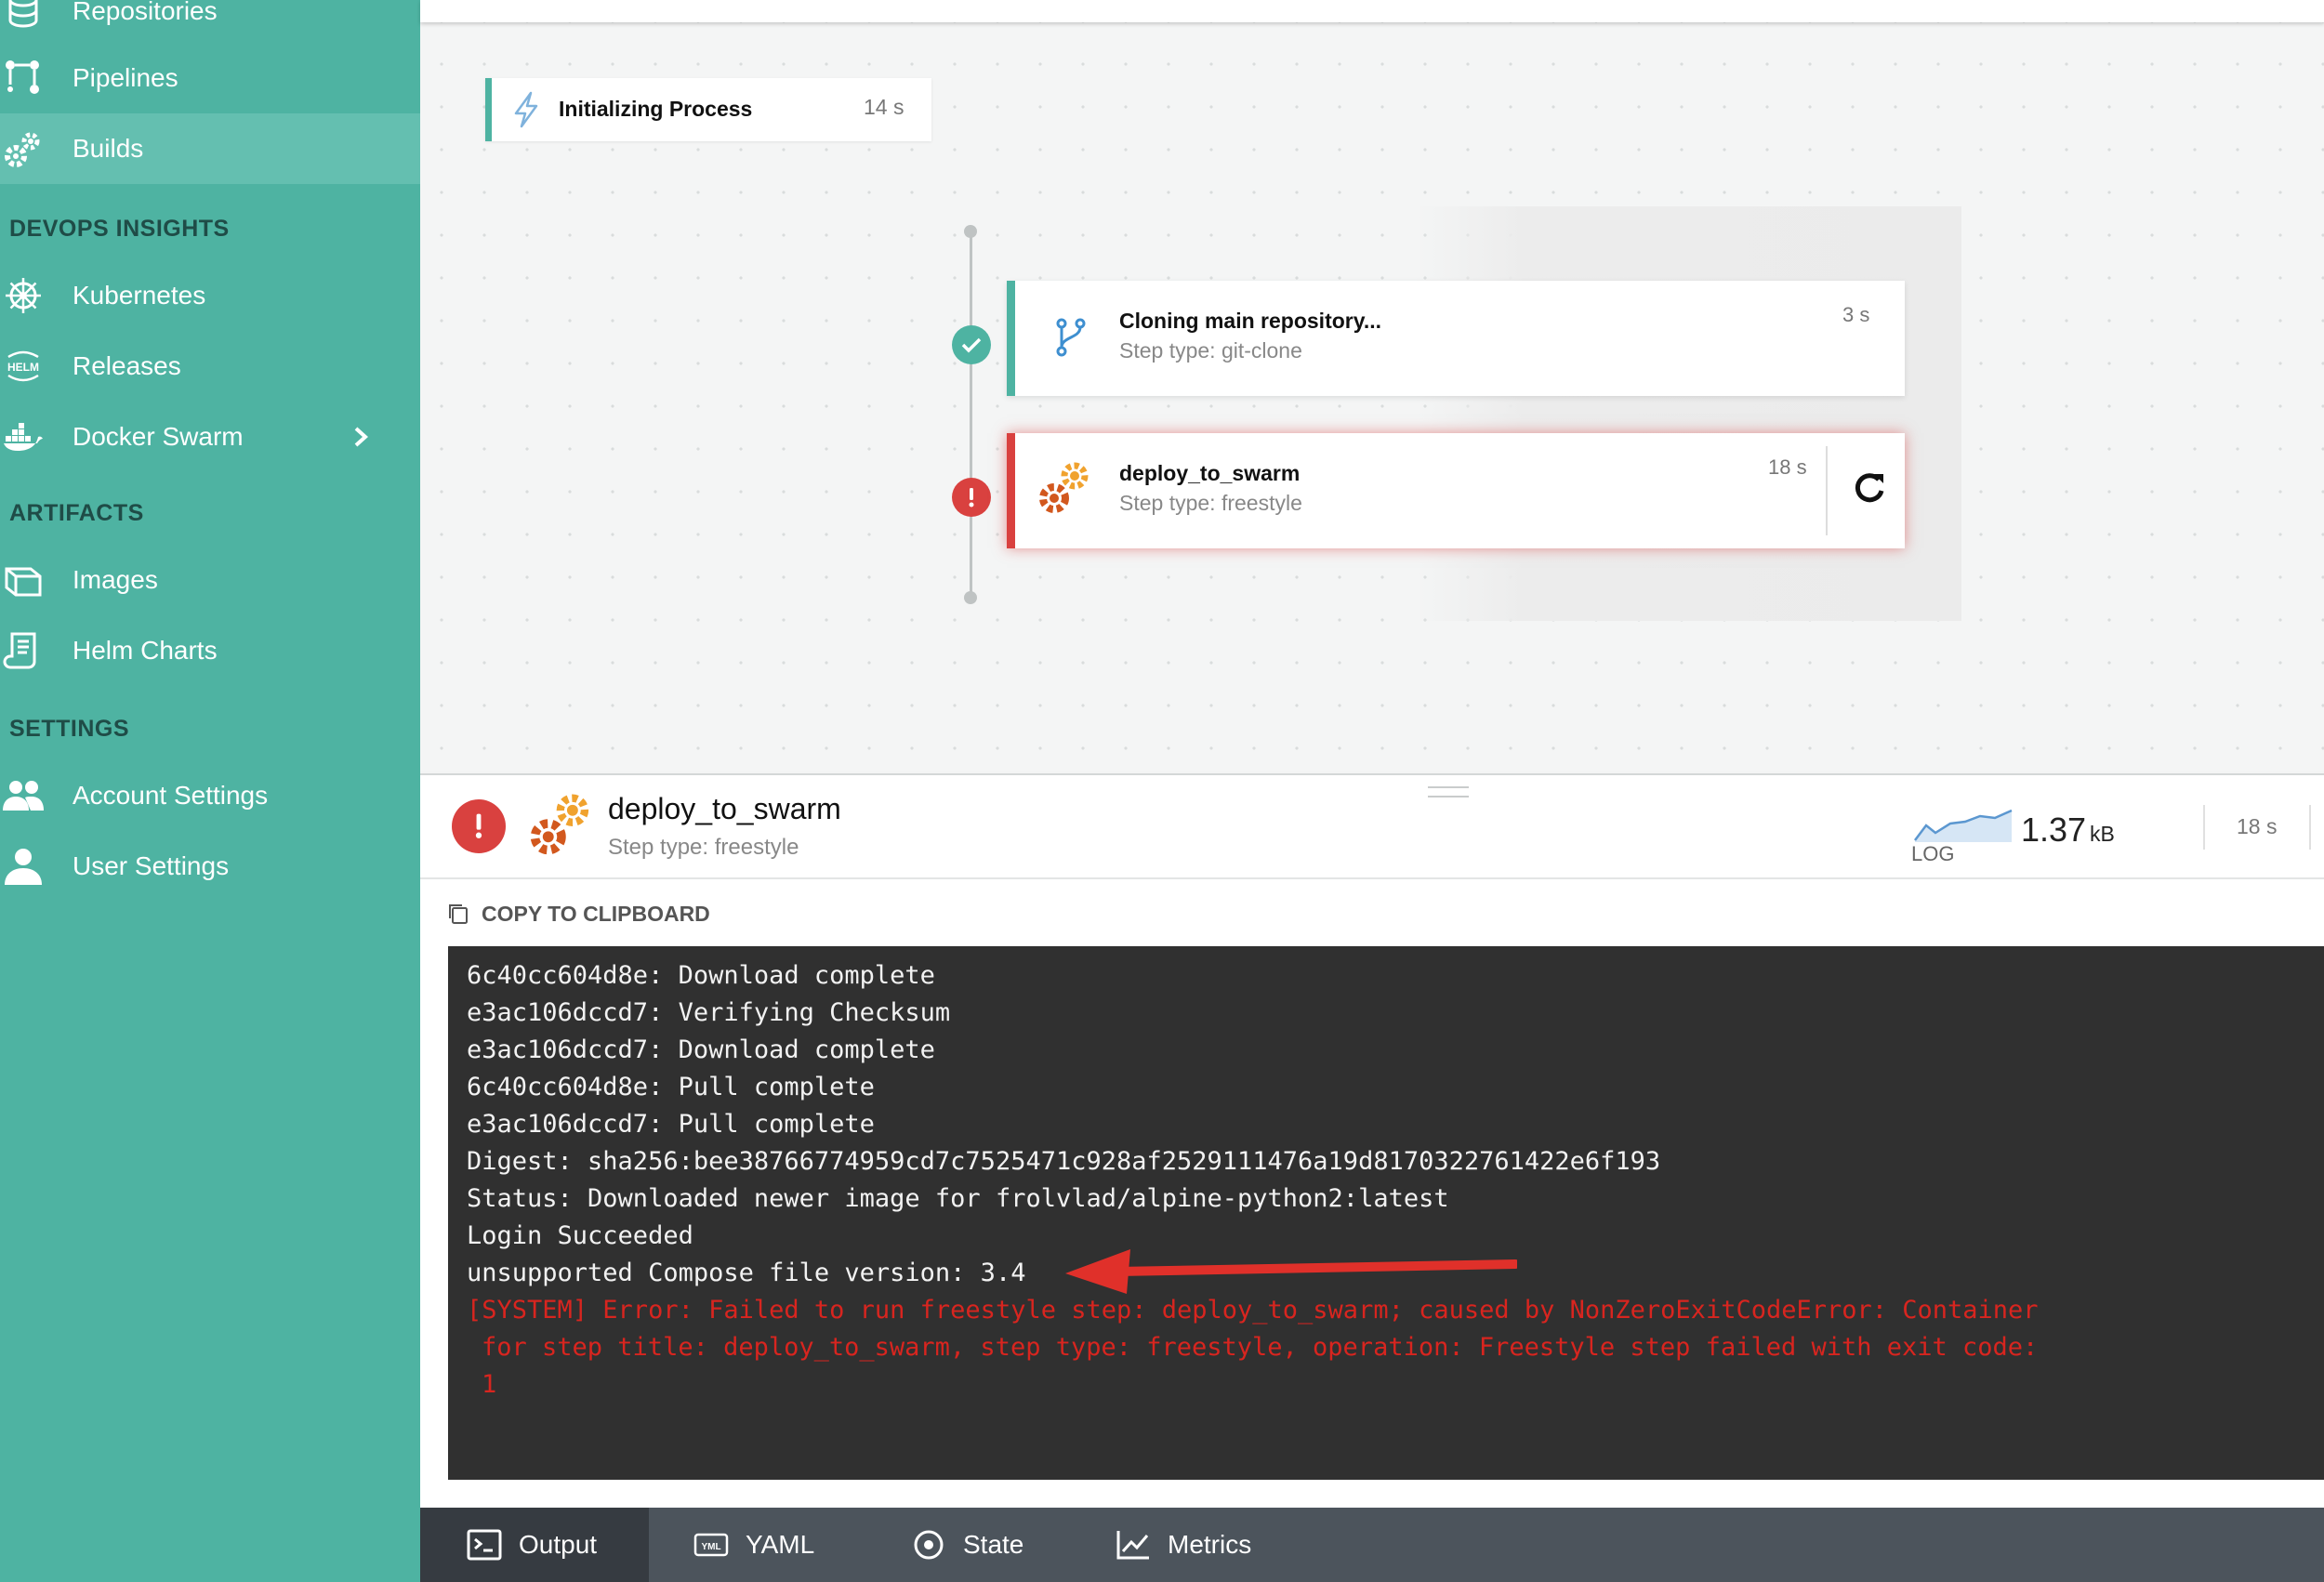  I want to click on timeline-line, so click(971, 414).